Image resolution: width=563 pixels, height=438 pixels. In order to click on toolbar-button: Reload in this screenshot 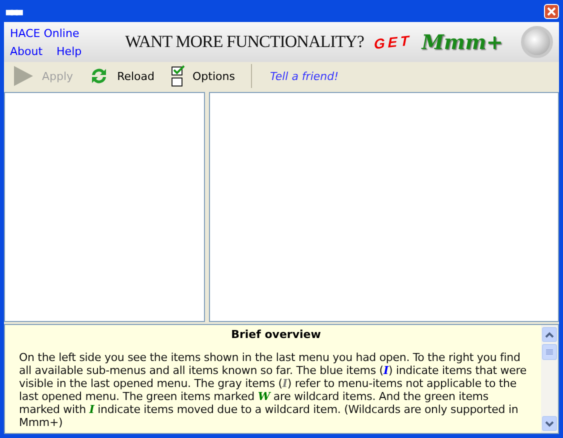, I will do `click(121, 76)`.